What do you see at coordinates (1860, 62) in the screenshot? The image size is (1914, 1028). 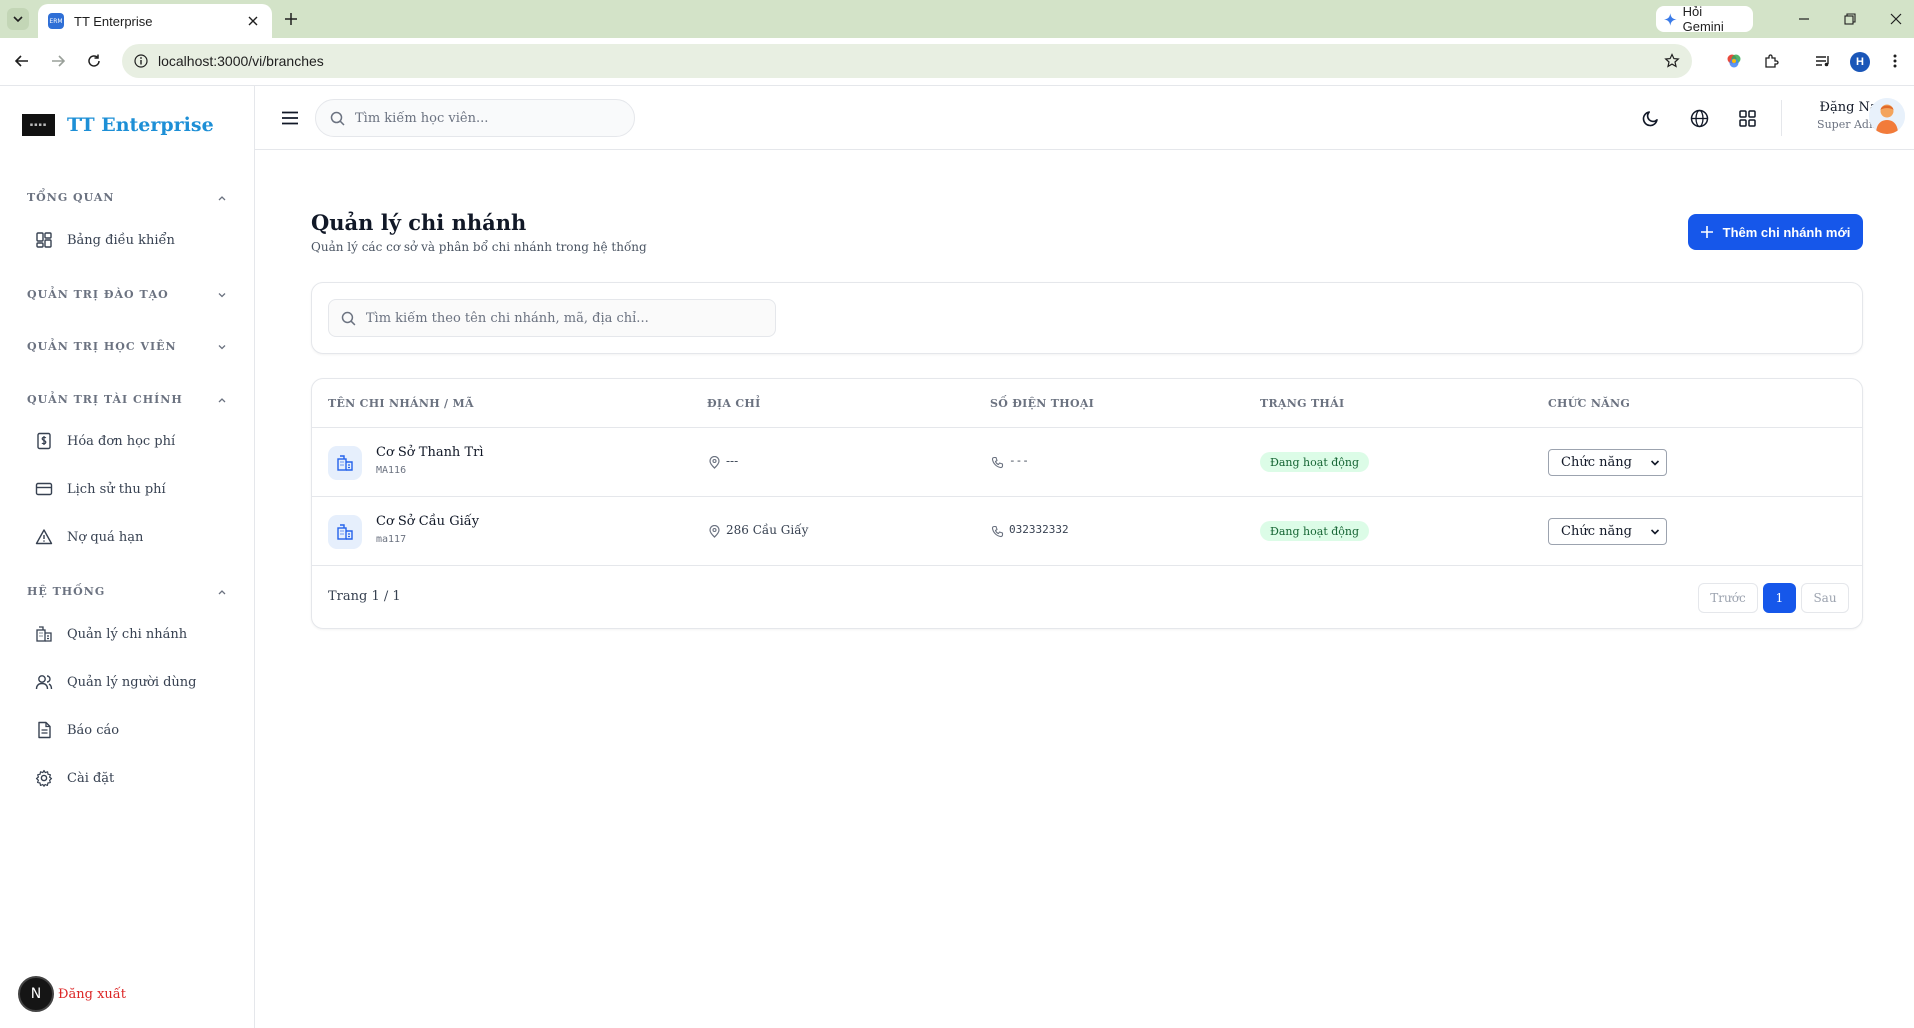 I see `browser-profile-avatar: H` at bounding box center [1860, 62].